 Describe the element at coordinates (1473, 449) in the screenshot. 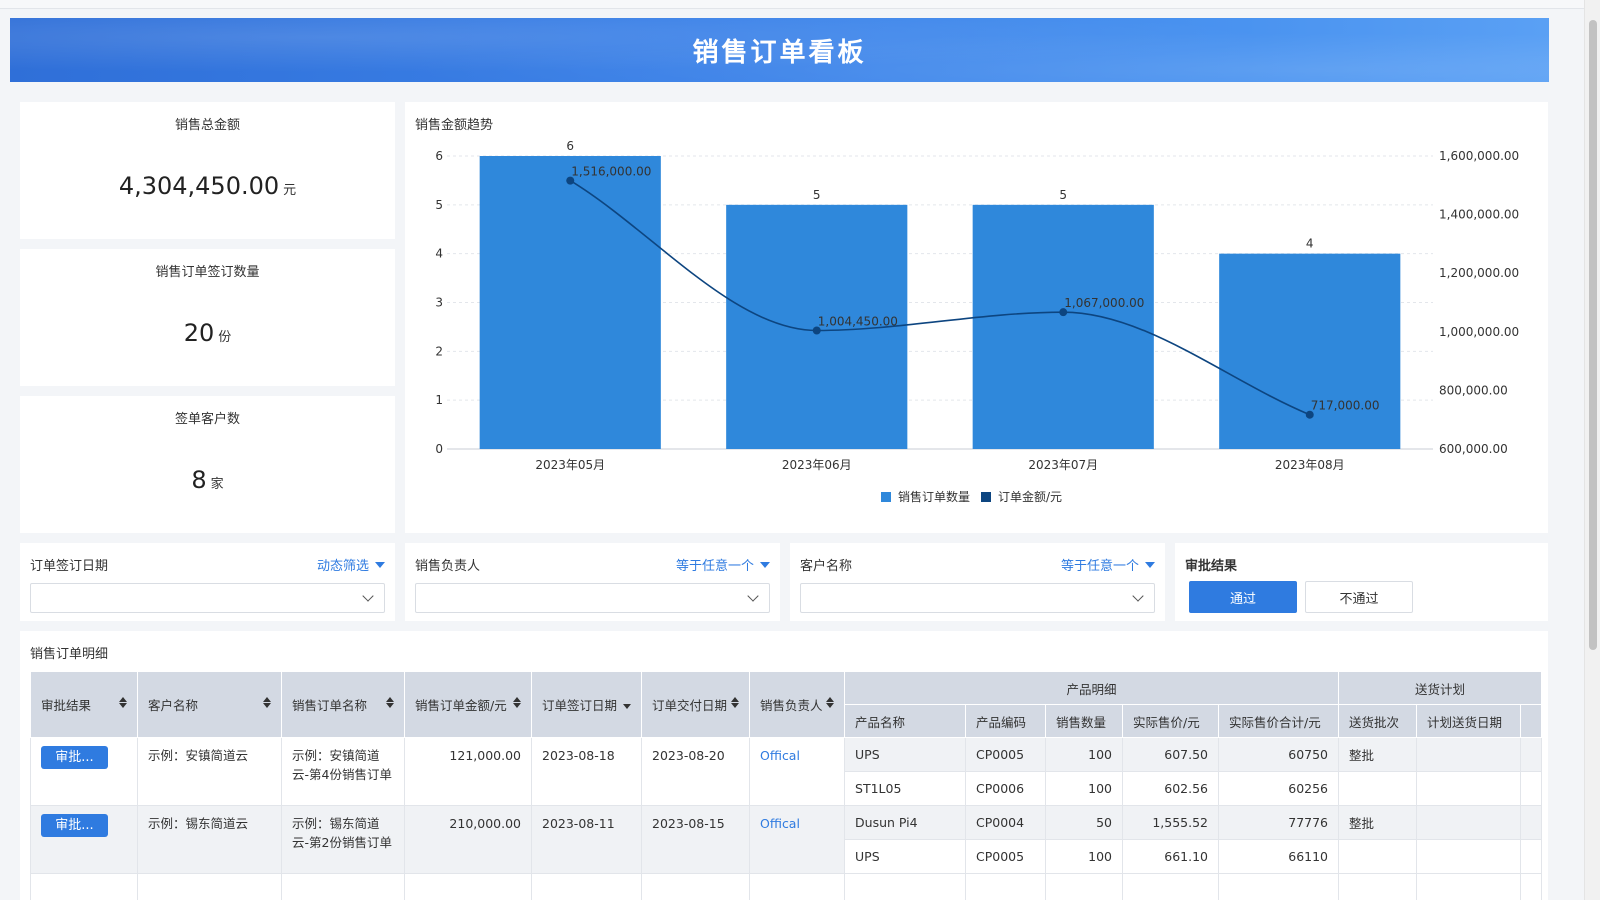

I see `y-right-tick-label: 600,000.00` at that location.